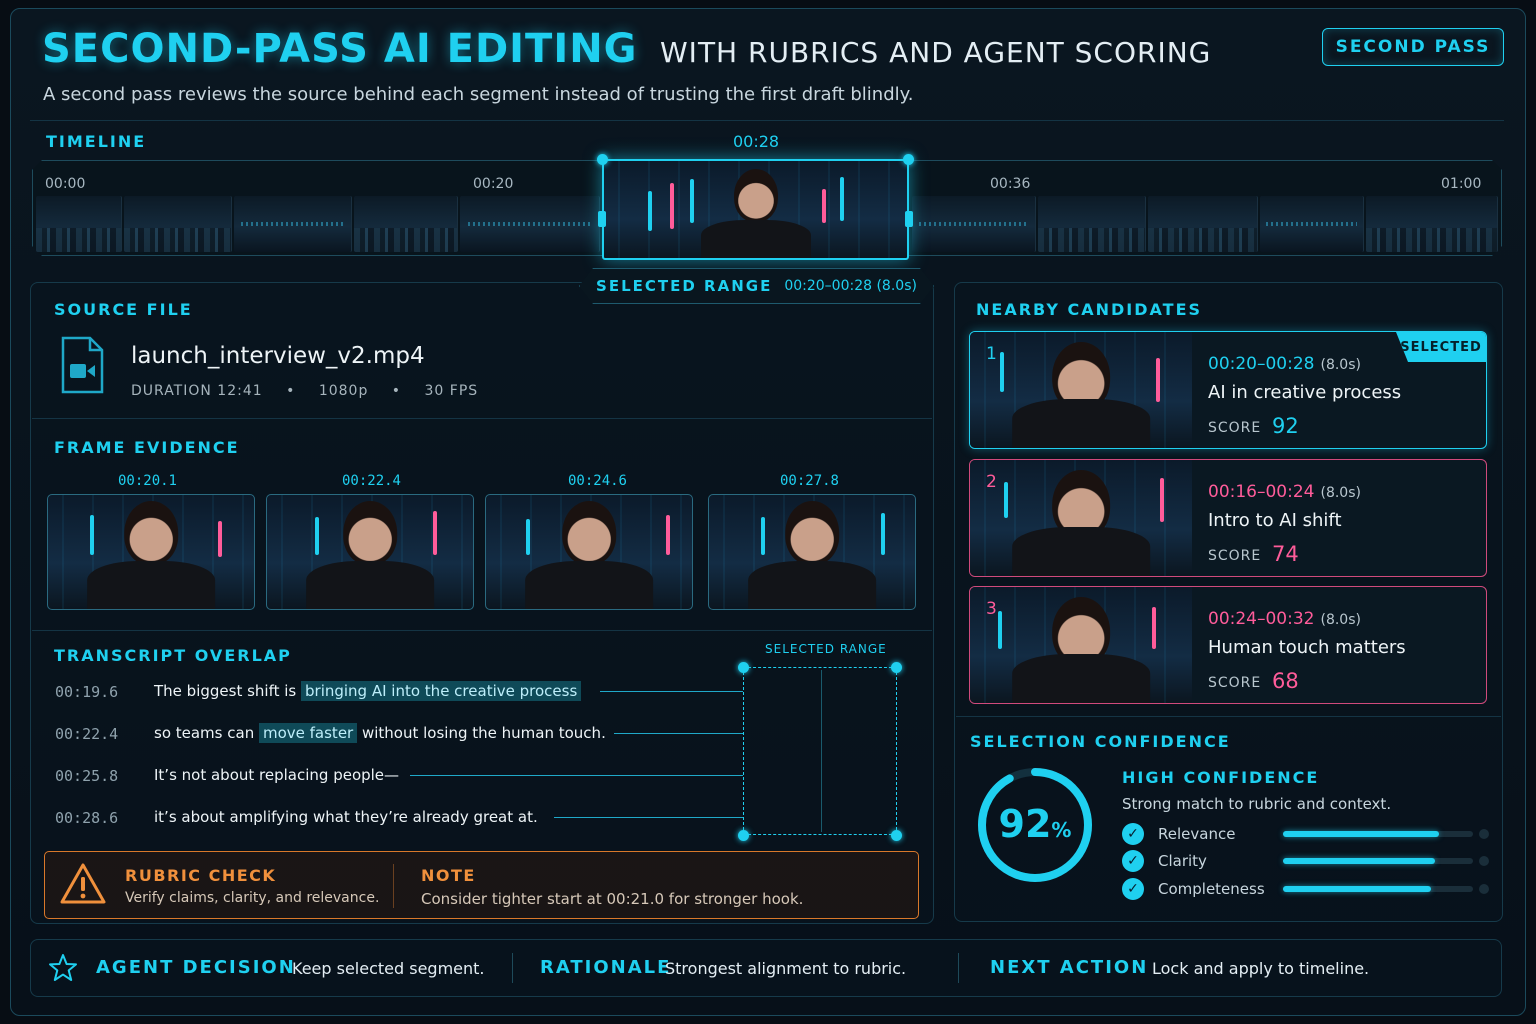 This screenshot has width=1536, height=1024. What do you see at coordinates (451, 391) in the screenshot?
I see `source-fps: 30 FPS` at bounding box center [451, 391].